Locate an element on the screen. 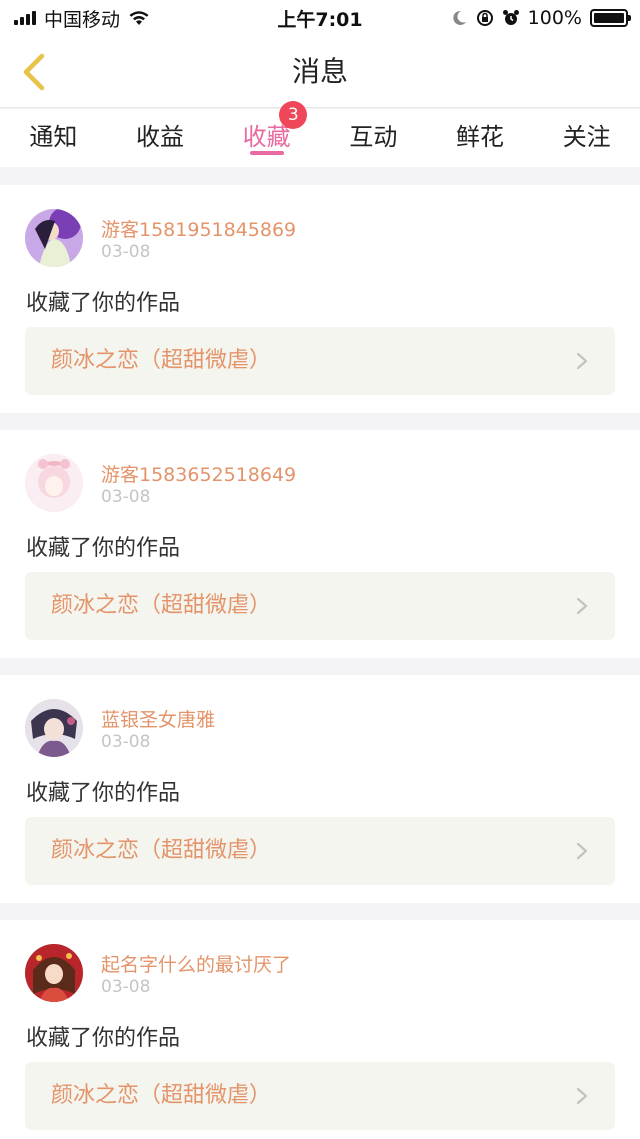  tab-notifications: 通知 is located at coordinates (53, 138).